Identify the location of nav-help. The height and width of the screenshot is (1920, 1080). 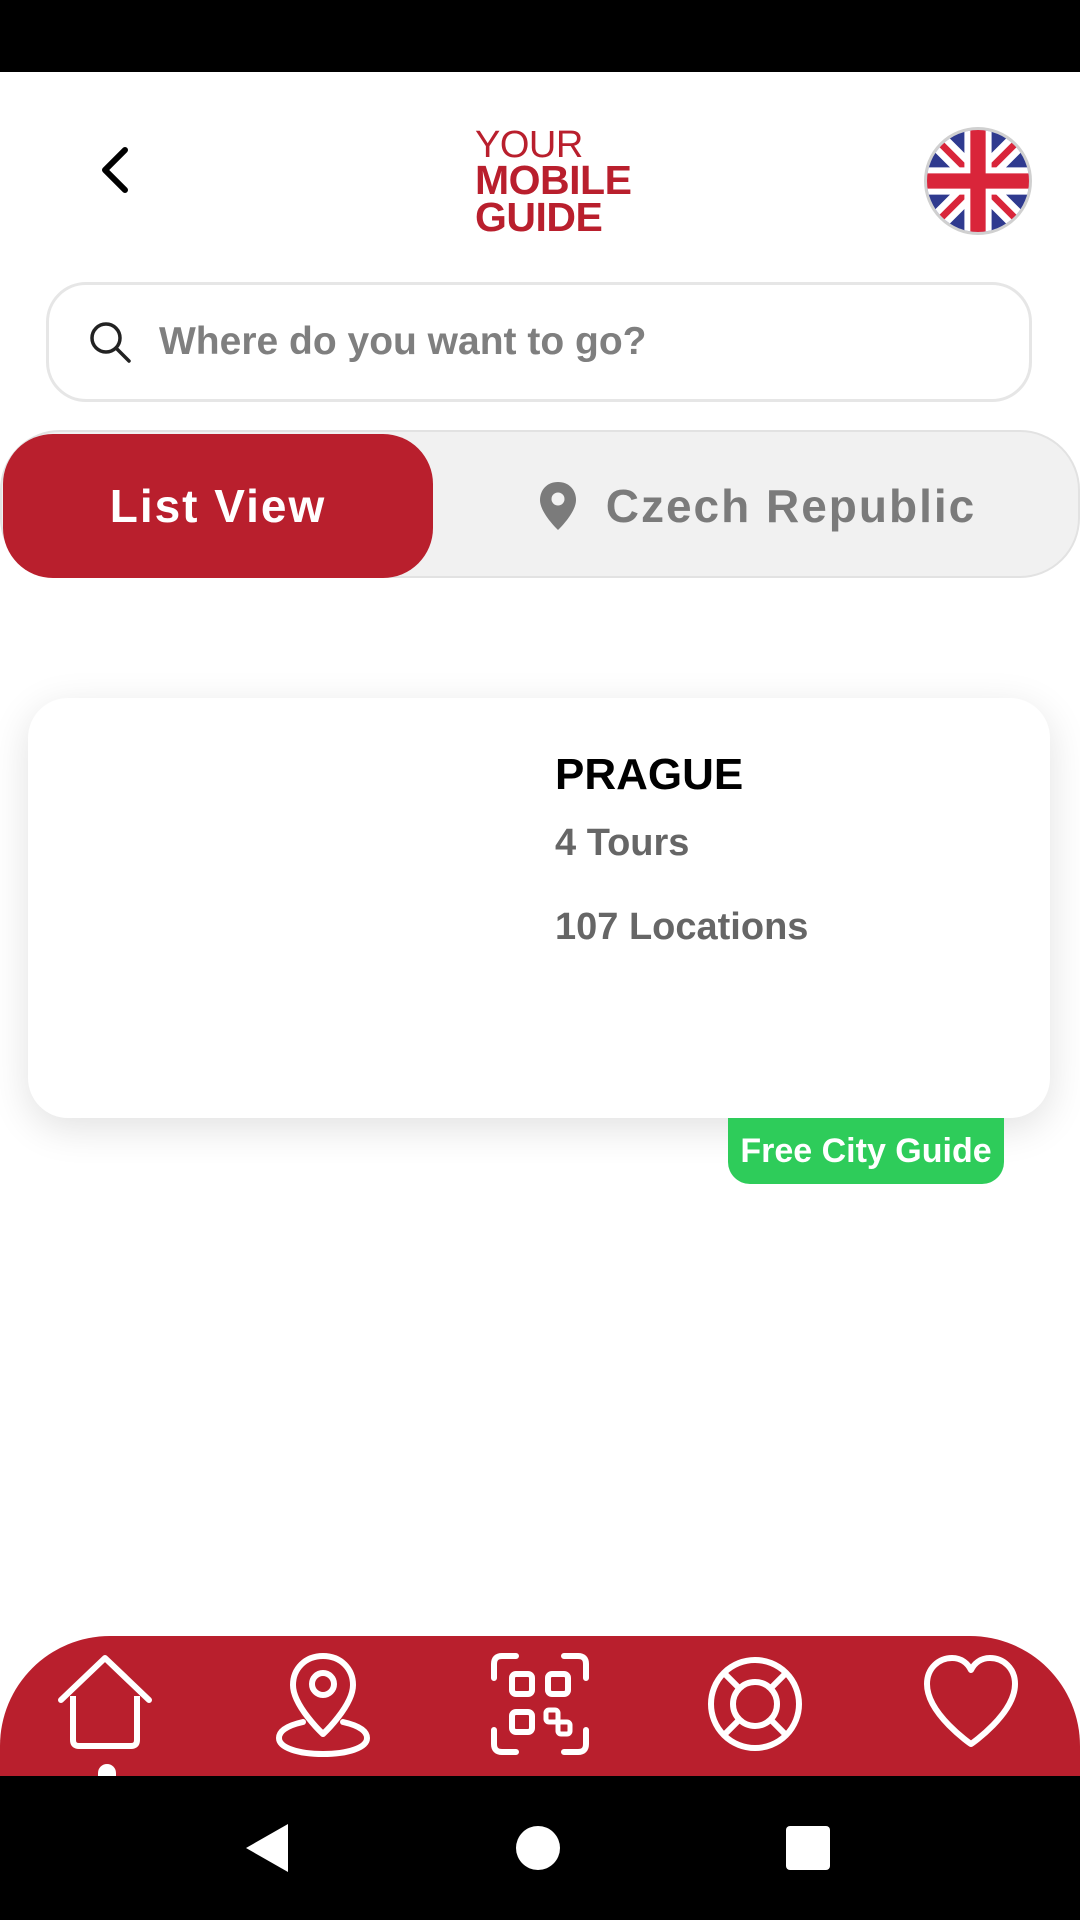
(755, 1704).